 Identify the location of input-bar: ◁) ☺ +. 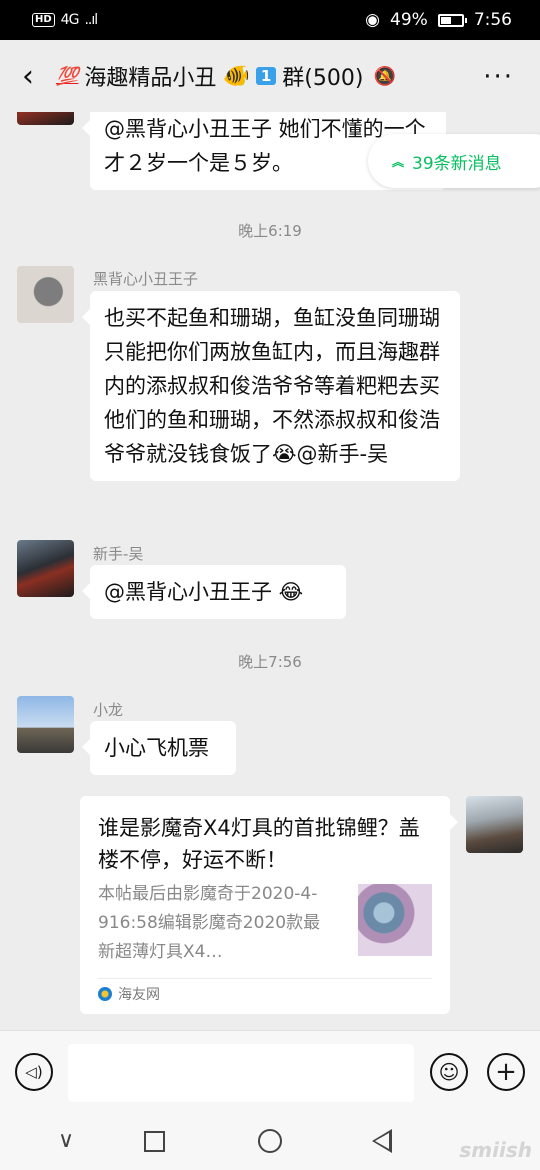
(270, 1072).